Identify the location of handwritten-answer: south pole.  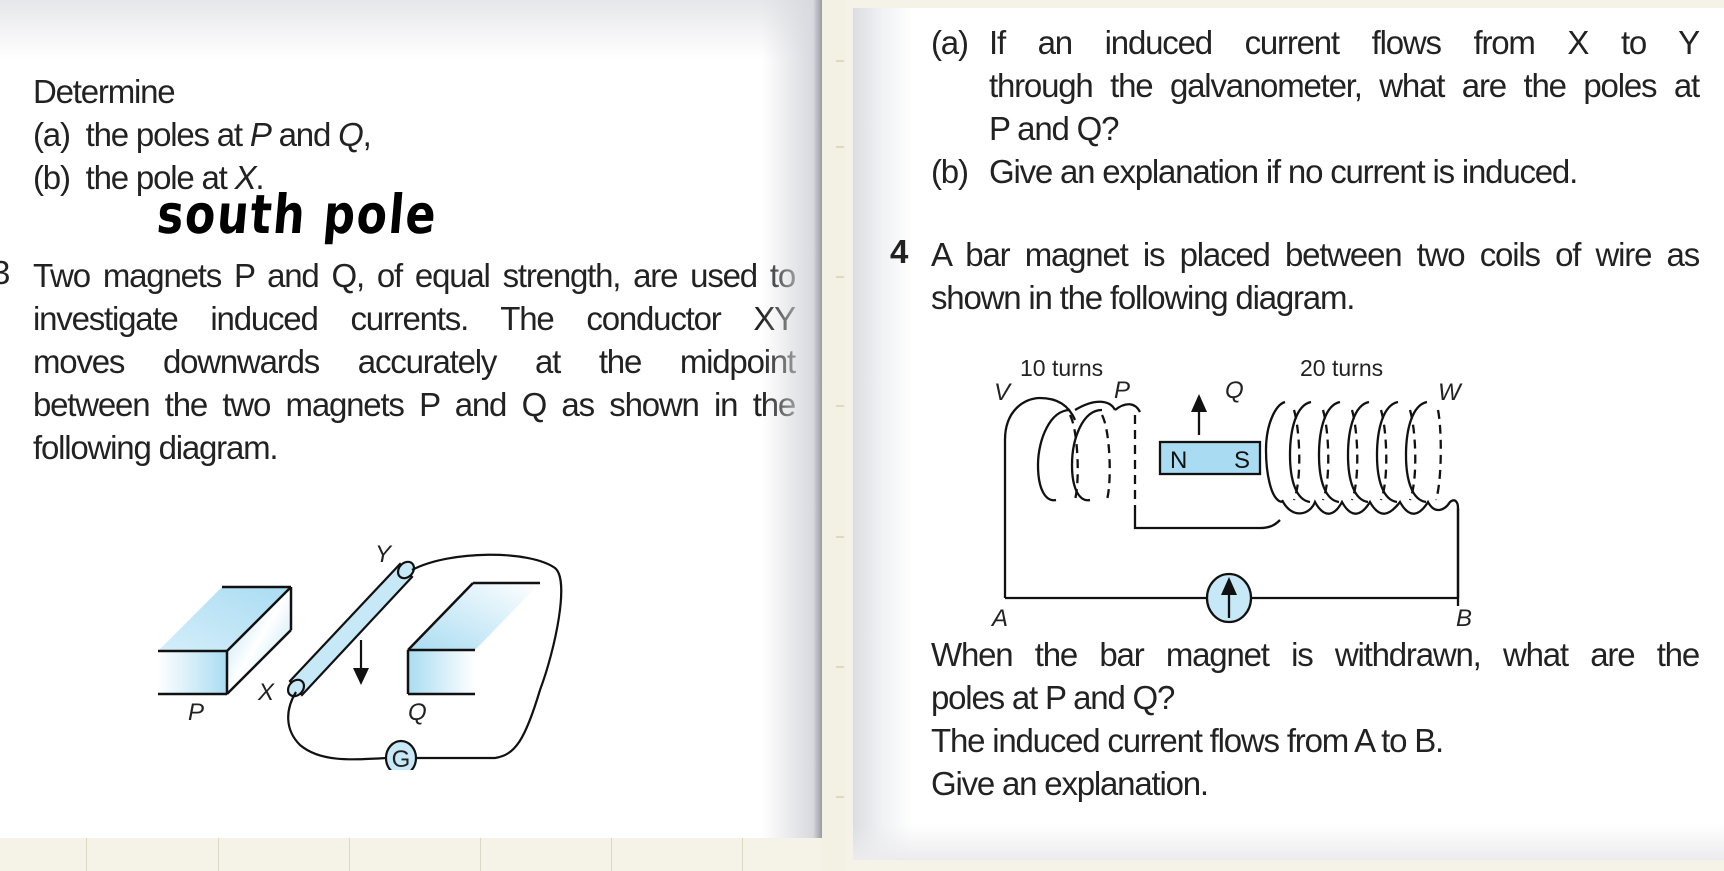
(297, 214).